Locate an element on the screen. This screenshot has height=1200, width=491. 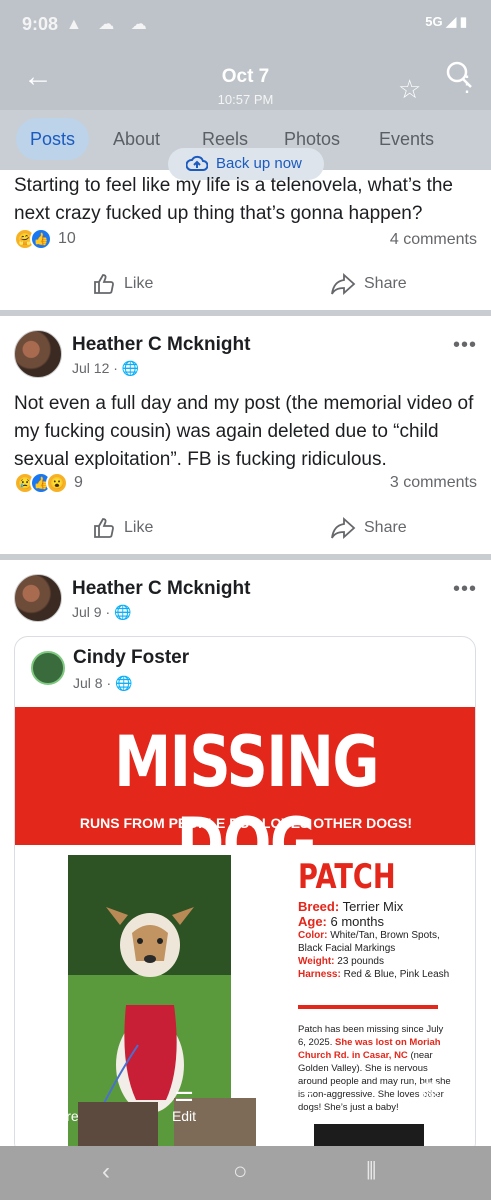
status-bar: 9:08 ▲ ☁ ☁ 5G ◢ ▮ is located at coordinates (245, 24).